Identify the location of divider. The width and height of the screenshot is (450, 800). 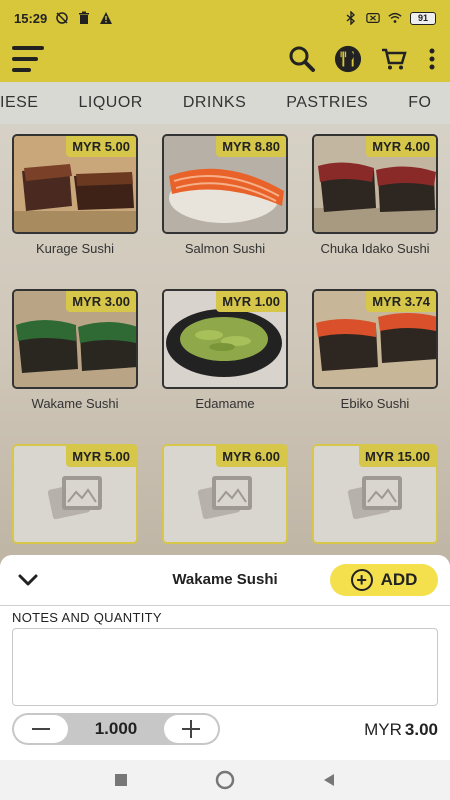
(225, 605).